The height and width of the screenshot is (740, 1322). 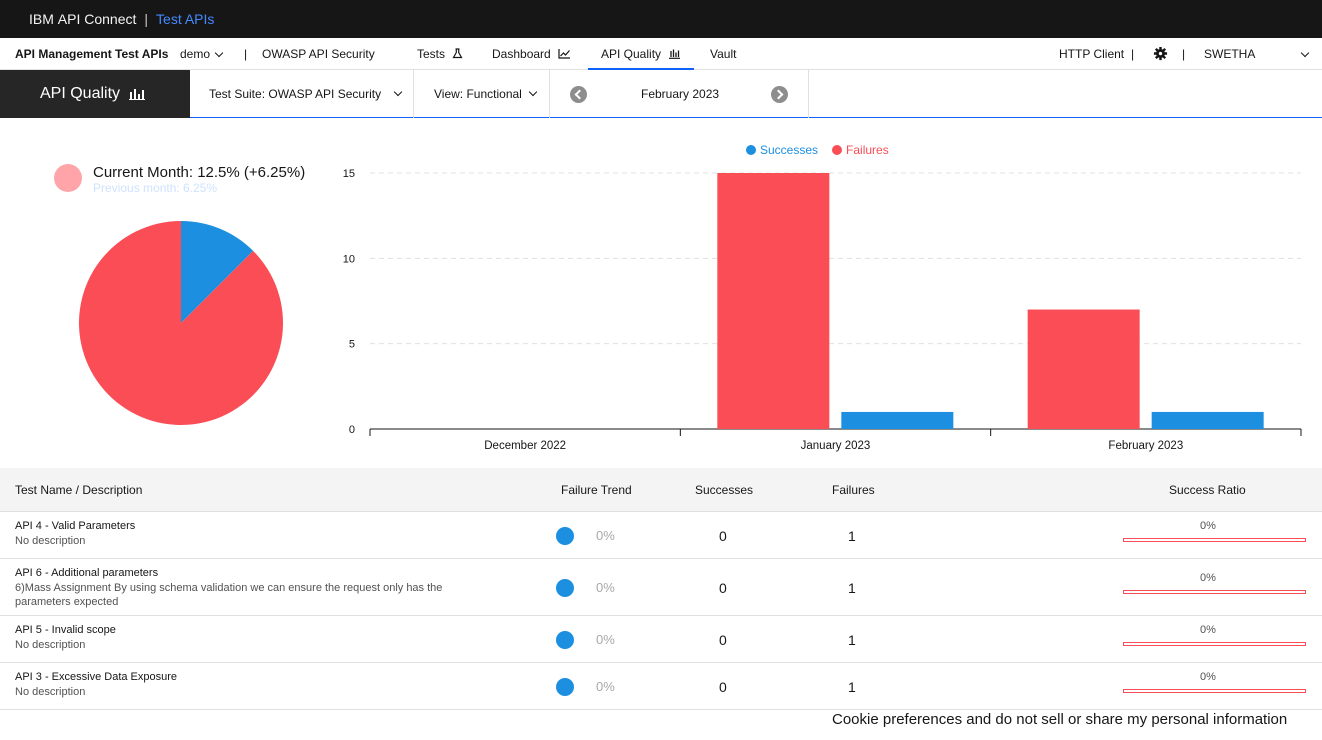 I want to click on flask-icon, so click(x=457, y=53).